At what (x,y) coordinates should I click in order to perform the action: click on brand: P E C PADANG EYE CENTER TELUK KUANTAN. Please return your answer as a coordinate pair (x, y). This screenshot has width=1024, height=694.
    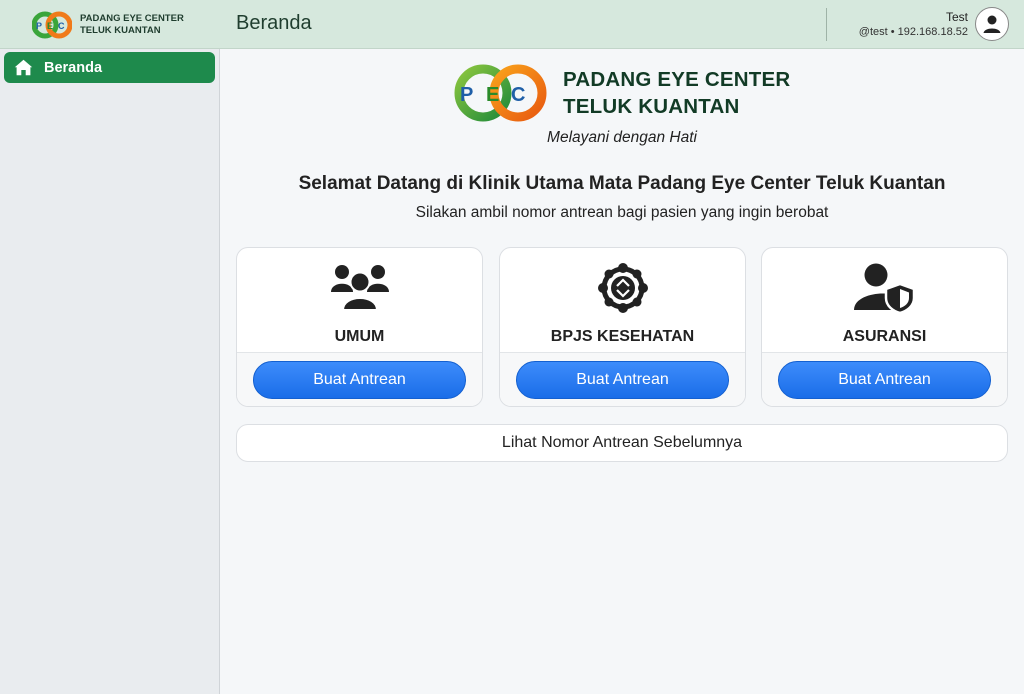
    Looking at the image, I should click on (107, 25).